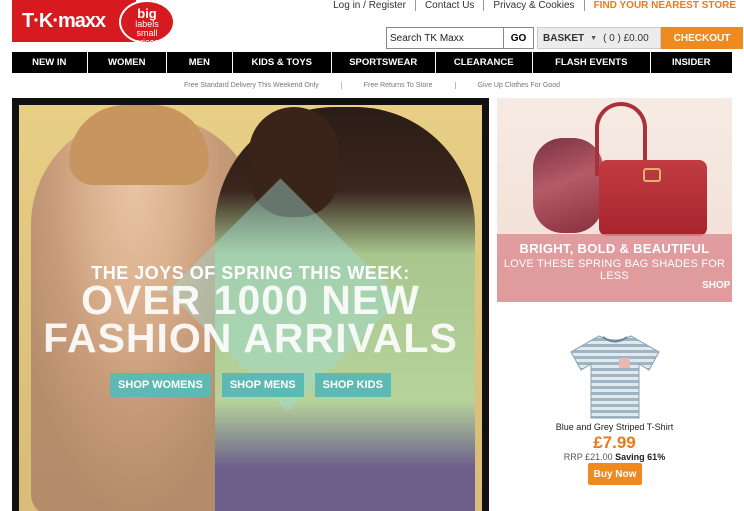  I want to click on info-returns: Free Returns To Store, so click(397, 85).